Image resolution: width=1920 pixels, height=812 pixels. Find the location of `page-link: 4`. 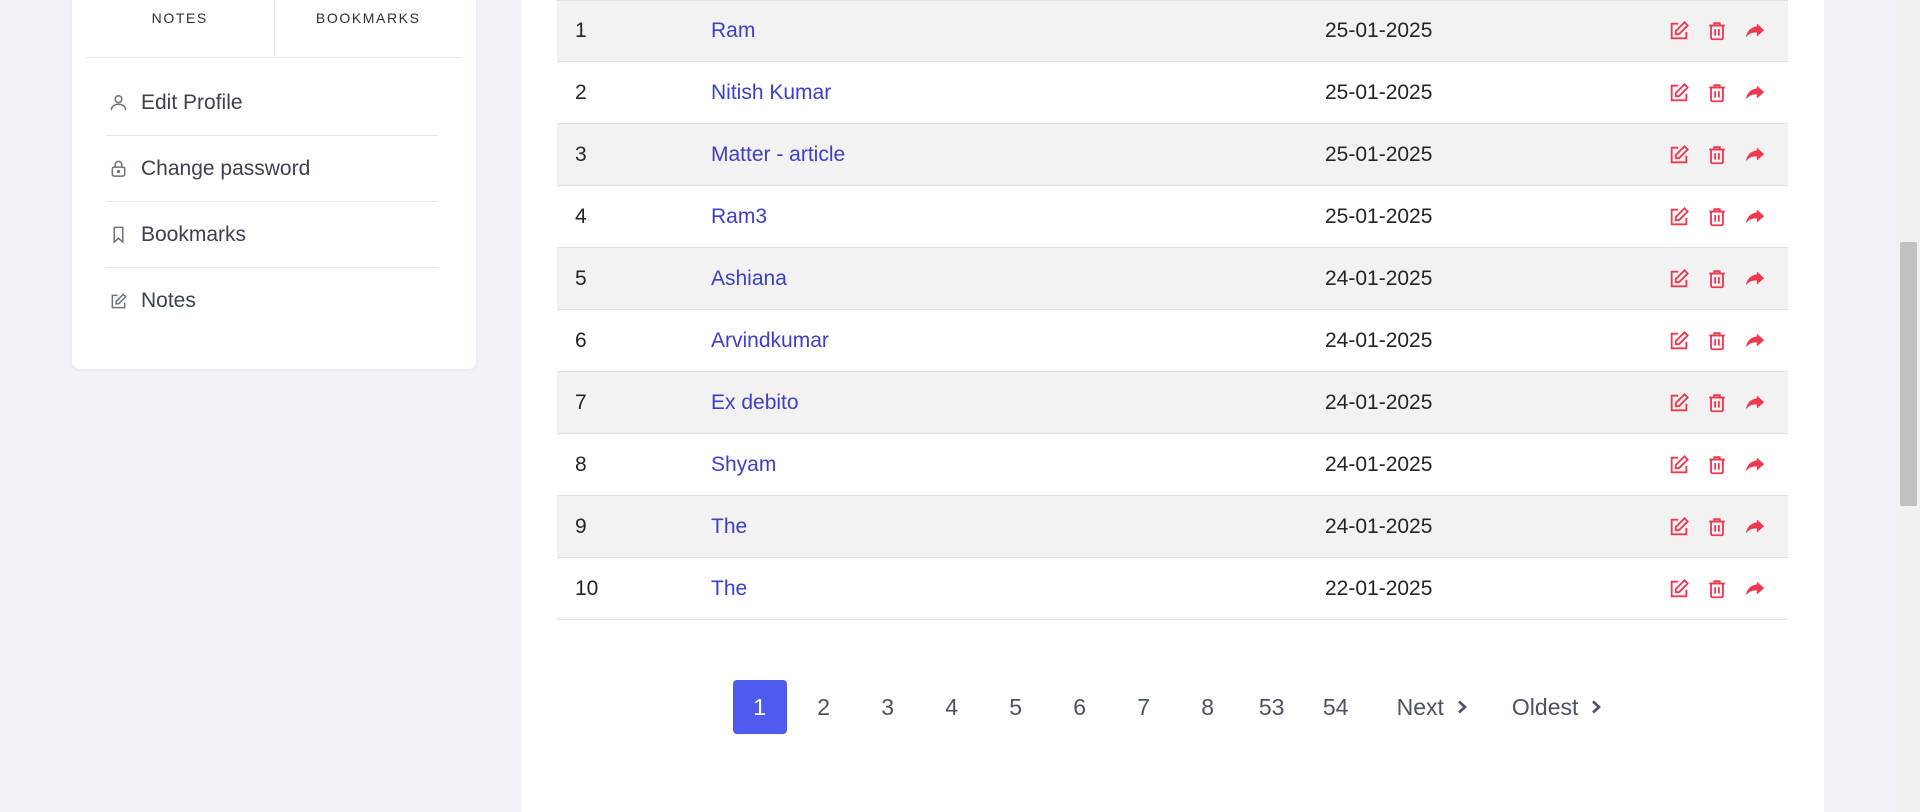

page-link: 4 is located at coordinates (952, 707).